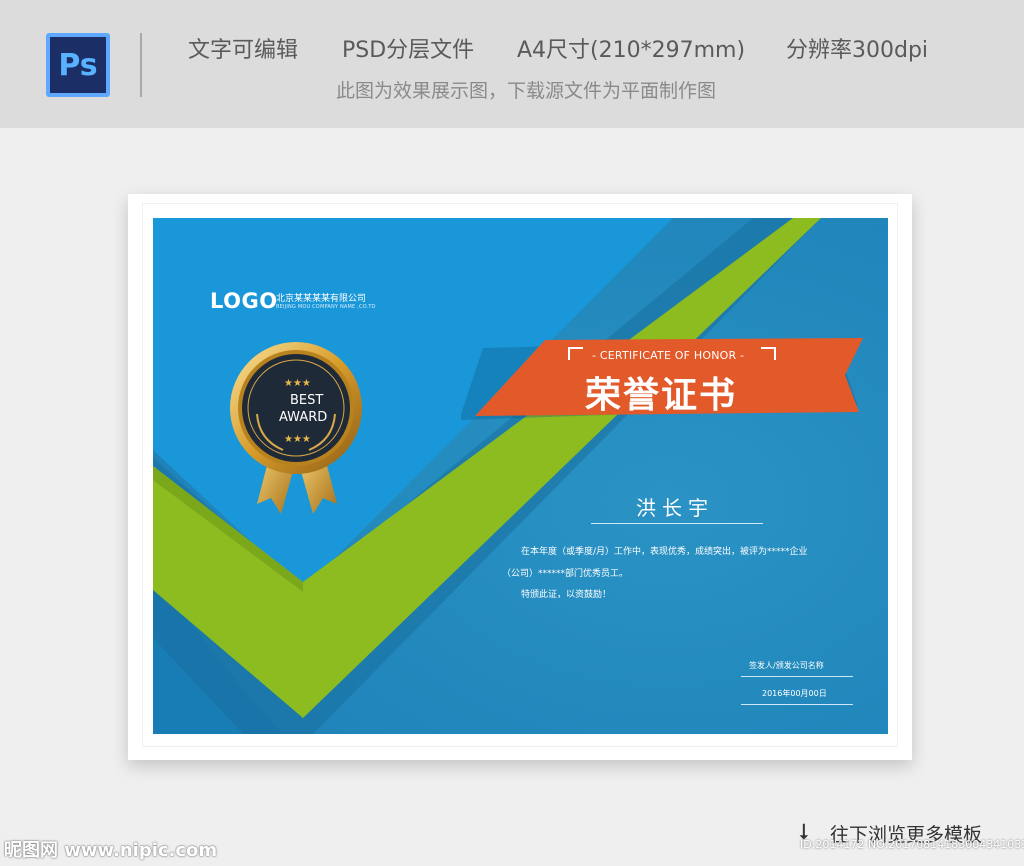 This screenshot has width=1024, height=866. What do you see at coordinates (675, 508) in the screenshot?
I see `recipient-name: 洪长宇` at bounding box center [675, 508].